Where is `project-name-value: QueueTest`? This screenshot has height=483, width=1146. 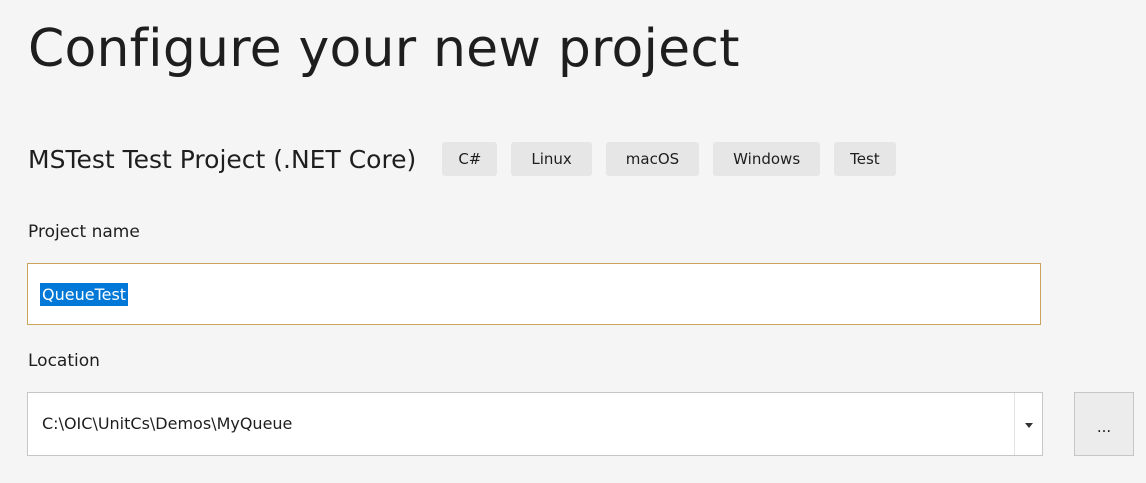
project-name-value: QueueTest is located at coordinates (84, 294).